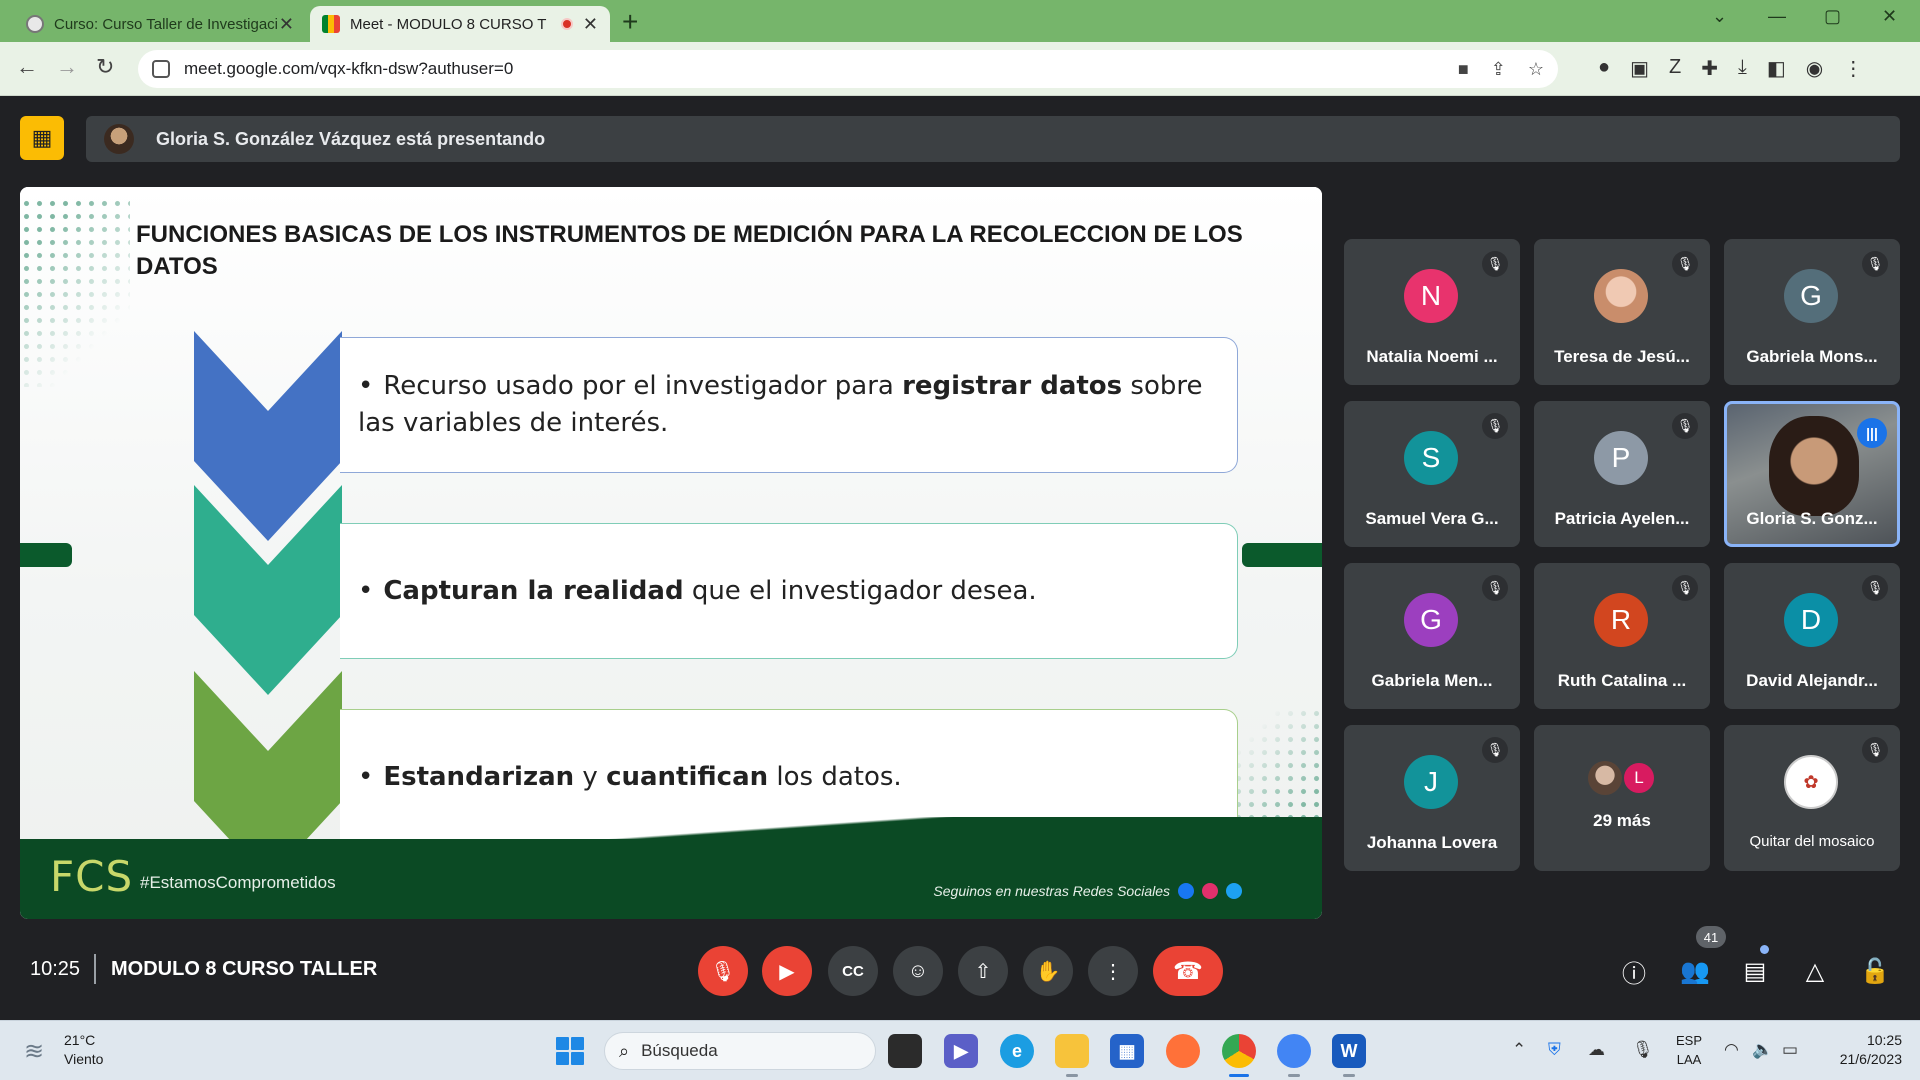 The width and height of the screenshot is (1920, 1080). What do you see at coordinates (860, 590) in the screenshot?
I see `item-text: que el investigador desea.` at bounding box center [860, 590].